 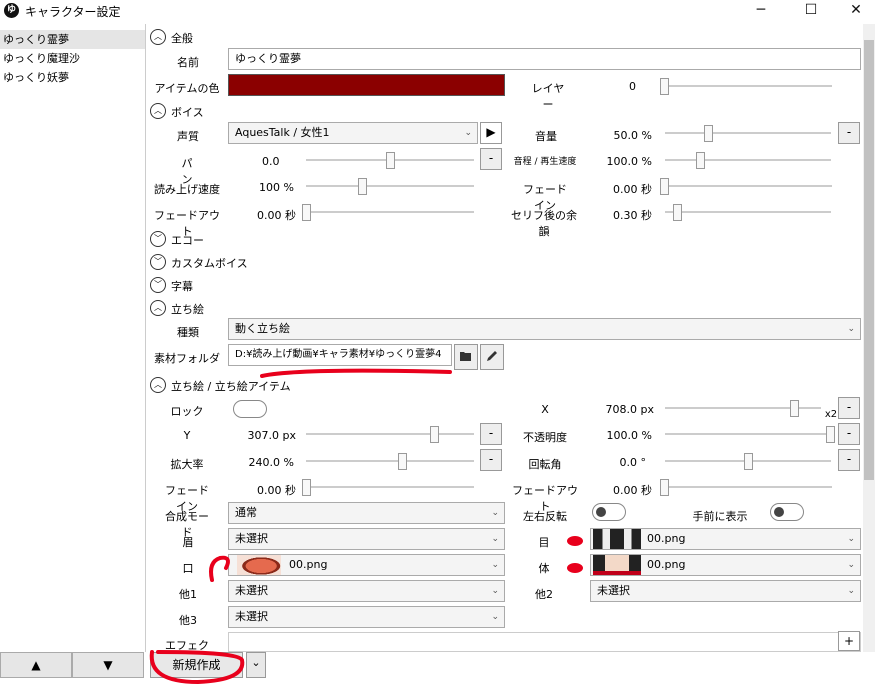 I want to click on section-echo-title: エコー, so click(x=187, y=240).